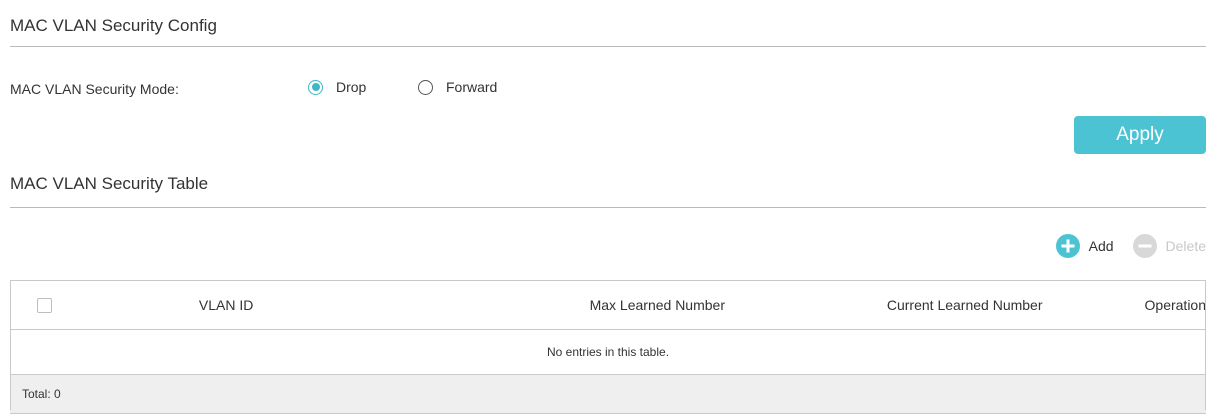 The height and width of the screenshot is (414, 1212). What do you see at coordinates (1130, 246) in the screenshot?
I see `table-toolbar: Add Delete` at bounding box center [1130, 246].